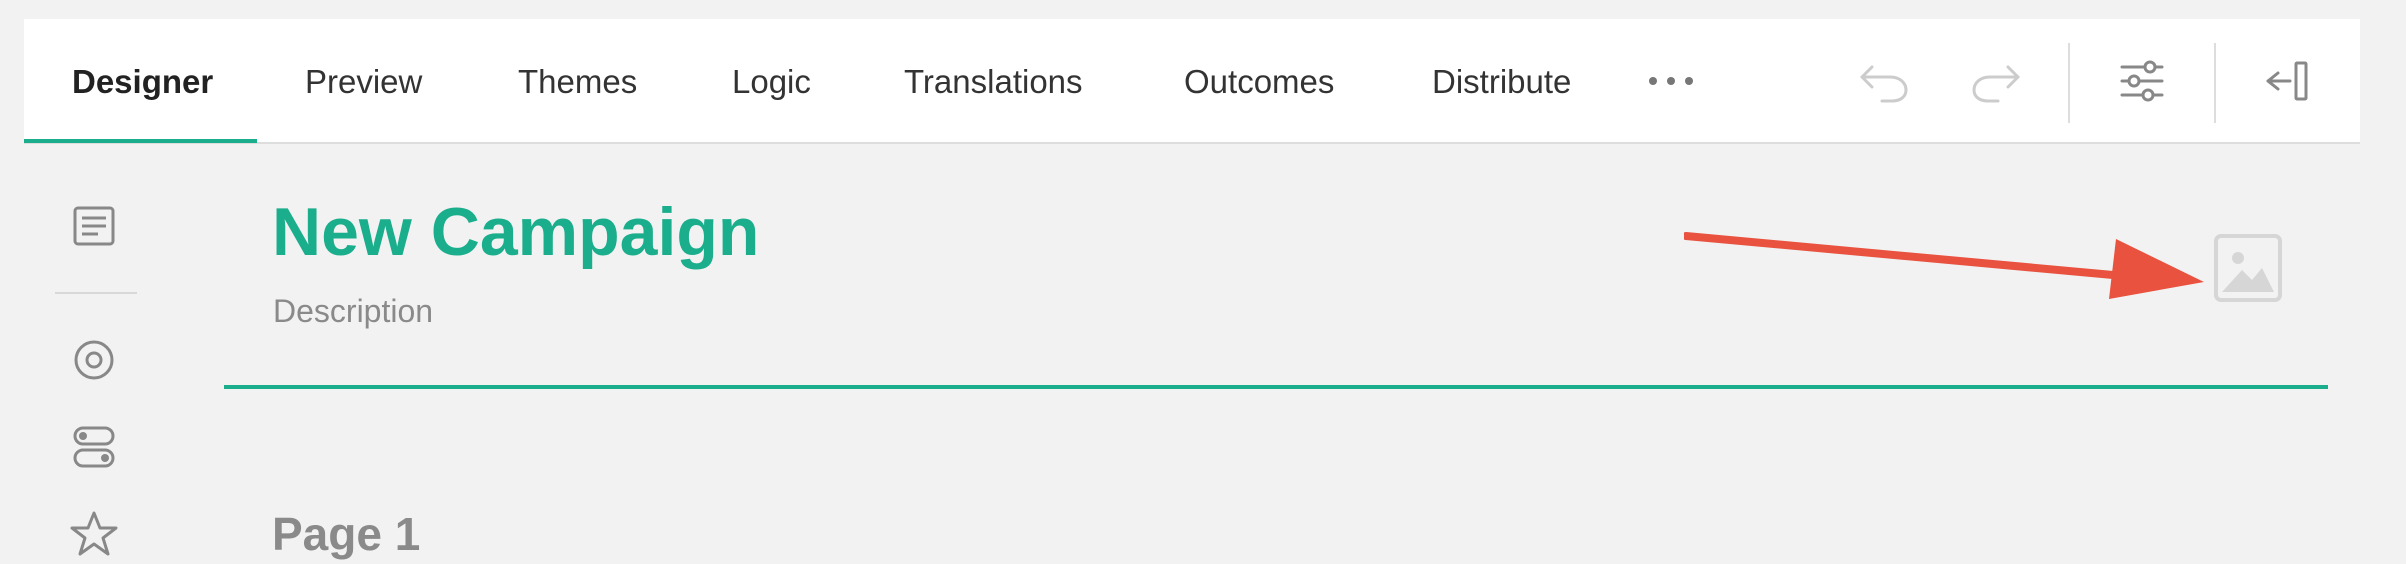 The width and height of the screenshot is (2406, 564). Describe the element at coordinates (2248, 268) in the screenshot. I see `image-icon` at that location.